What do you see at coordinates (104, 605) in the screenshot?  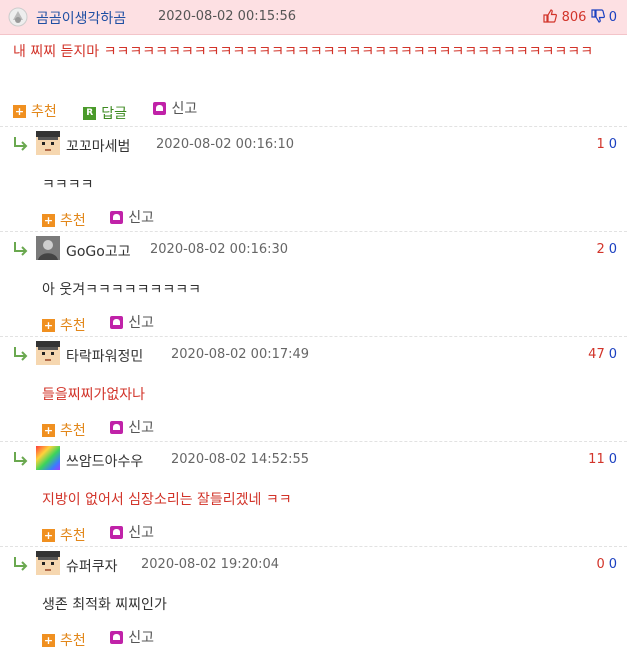 I see `comment-text: 생존 최적화 찌찌인가` at bounding box center [104, 605].